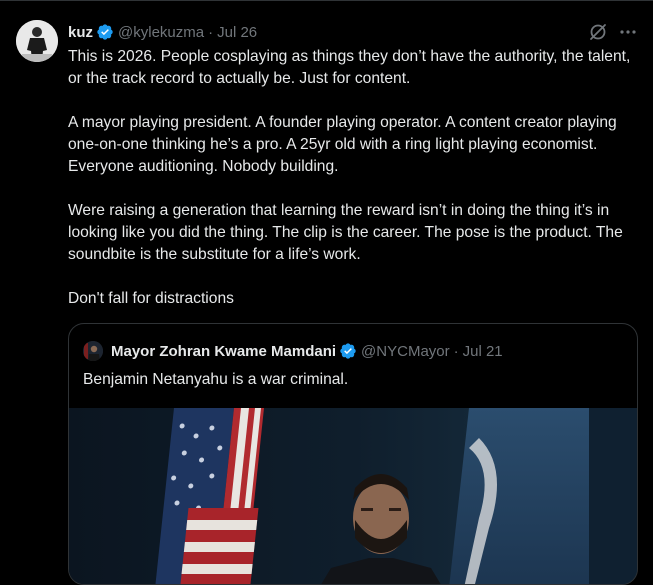  Describe the element at coordinates (326, 0) in the screenshot. I see `top-divider` at that location.